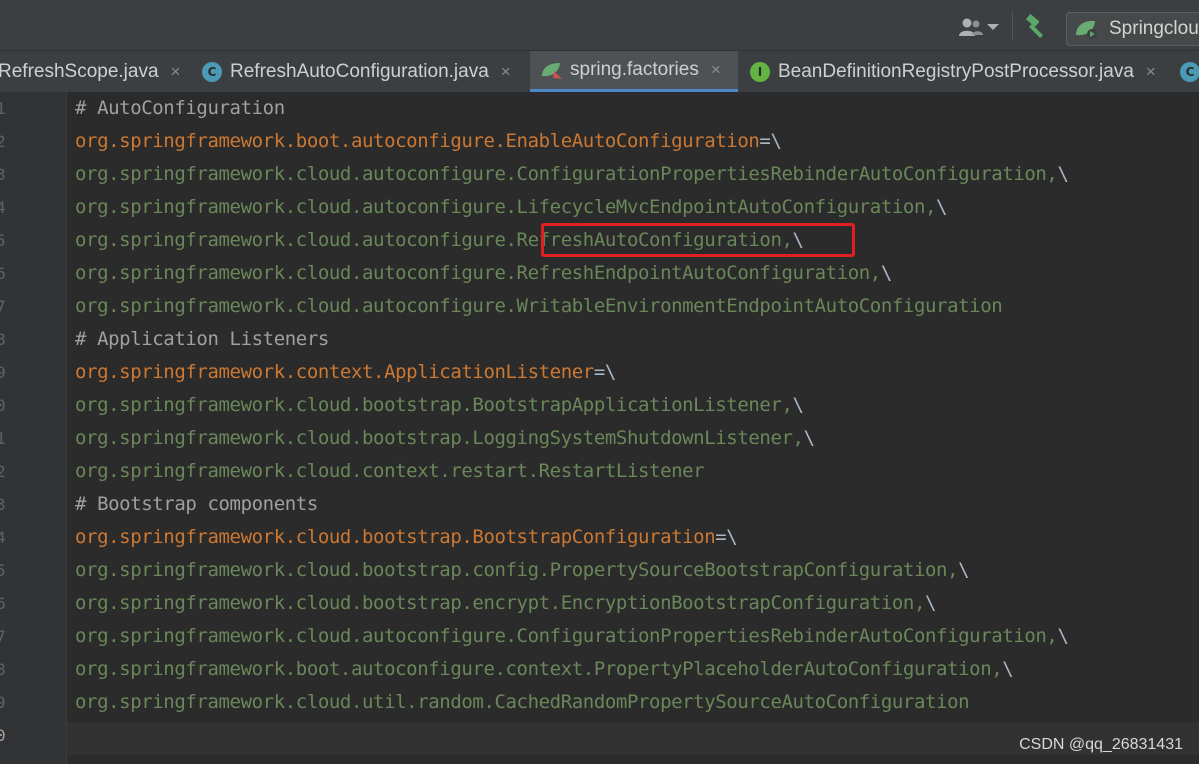  I want to click on tab-refreshscope: RefreshScope.java ×, so click(90, 71).